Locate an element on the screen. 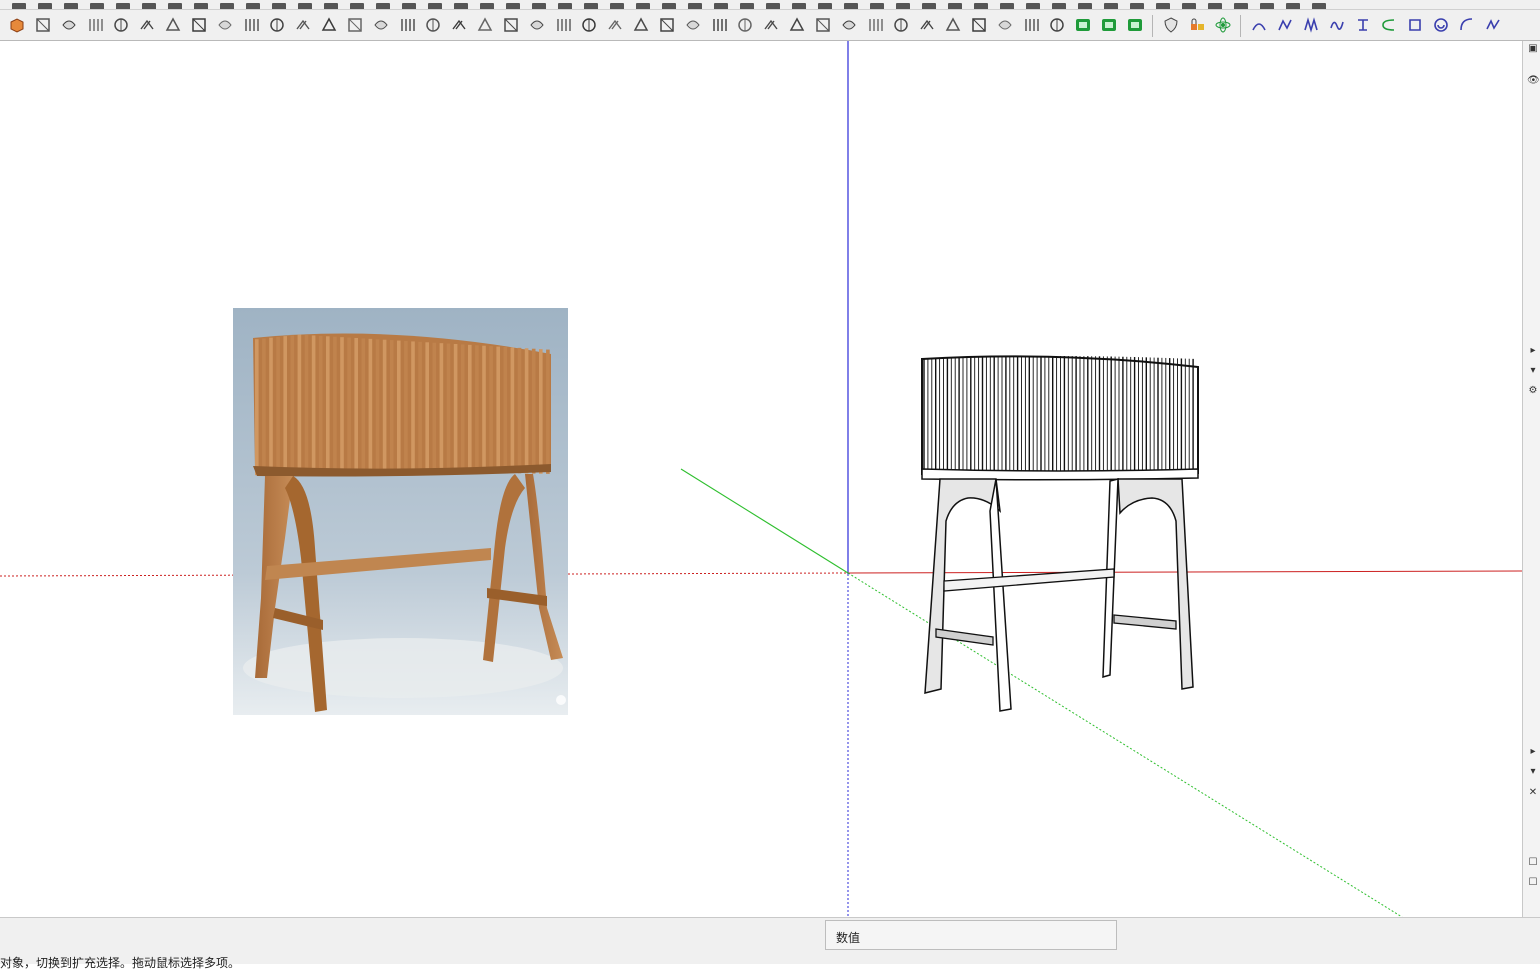  green-circle-icon is located at coordinates (1135, 25).